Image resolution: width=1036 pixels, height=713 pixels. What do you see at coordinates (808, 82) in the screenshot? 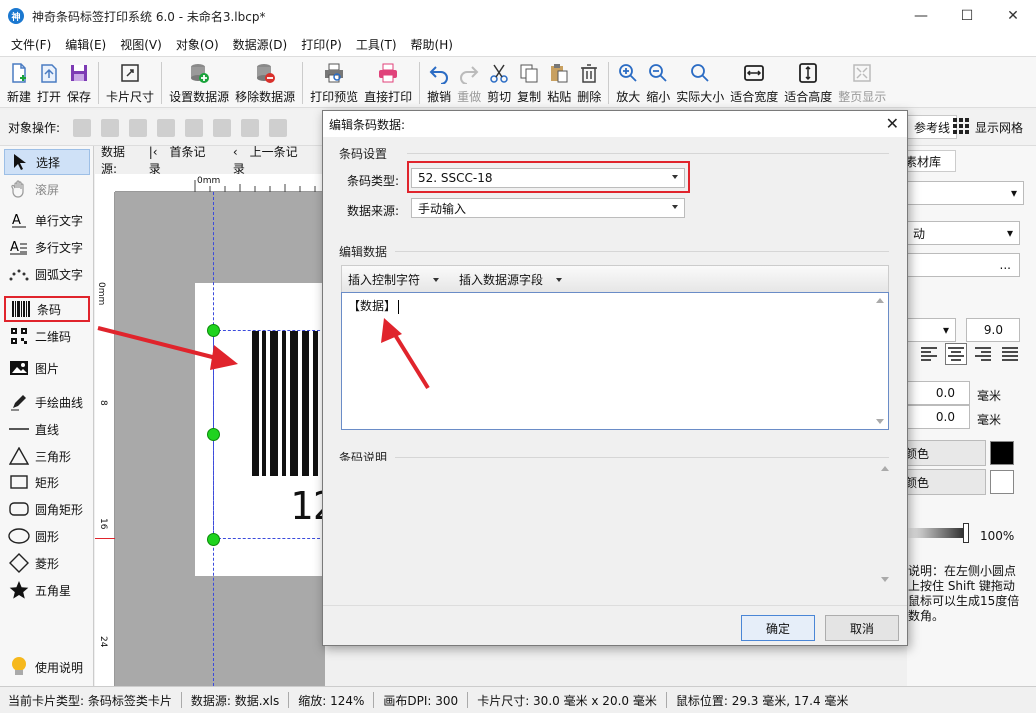
I see `fit-height-button: 适合高度` at bounding box center [808, 82].